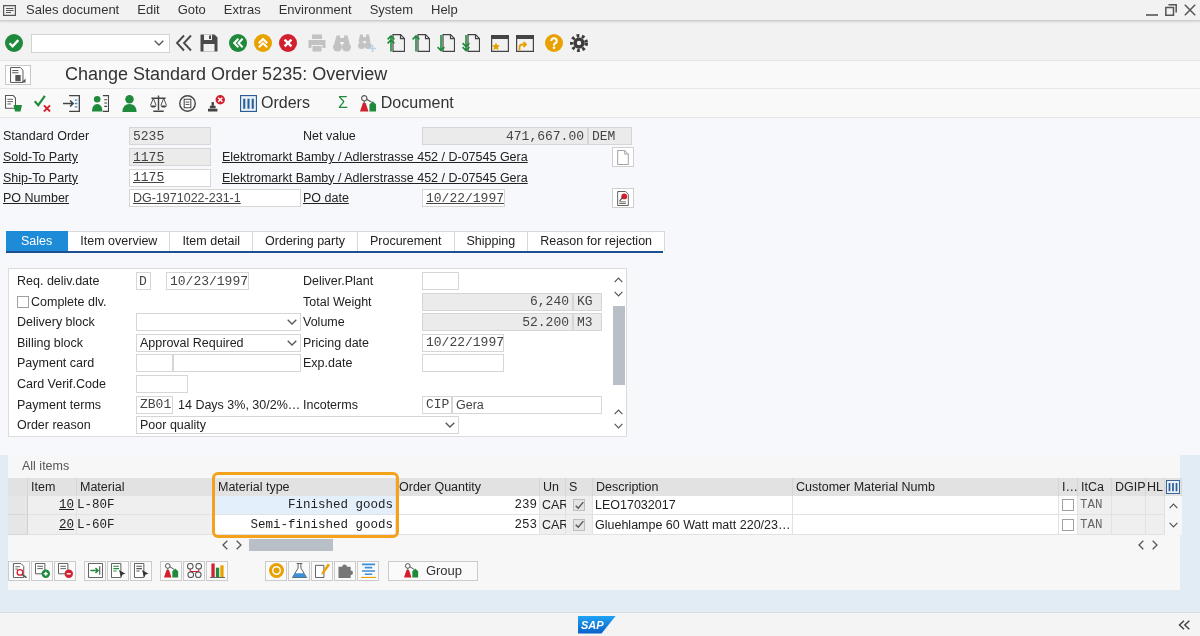 Image resolution: width=1200 pixels, height=636 pixels. Describe the element at coordinates (1095, 486) in the screenshot. I see `column-header: ItCa` at that location.